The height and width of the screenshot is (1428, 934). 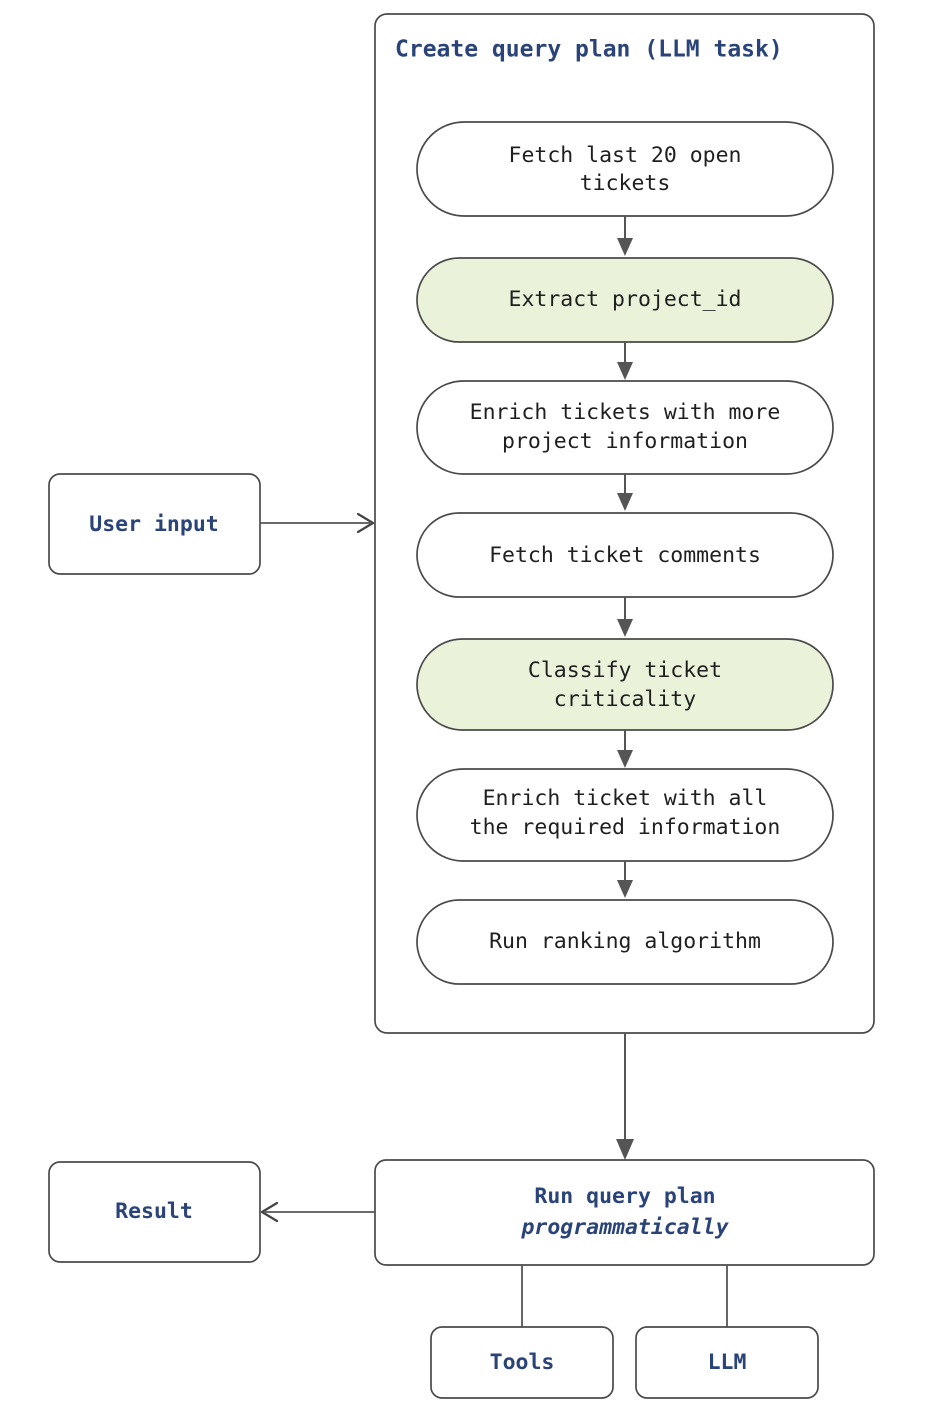 What do you see at coordinates (625, 798) in the screenshot?
I see `node-step-6-label-line1: Enrich ticket with all` at bounding box center [625, 798].